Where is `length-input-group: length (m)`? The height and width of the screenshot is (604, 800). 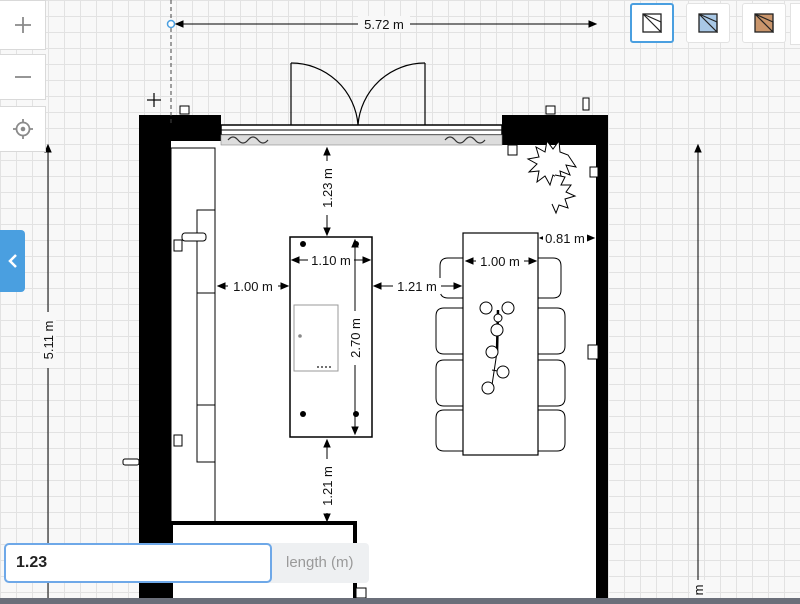 length-input-group: length (m) is located at coordinates (186, 563).